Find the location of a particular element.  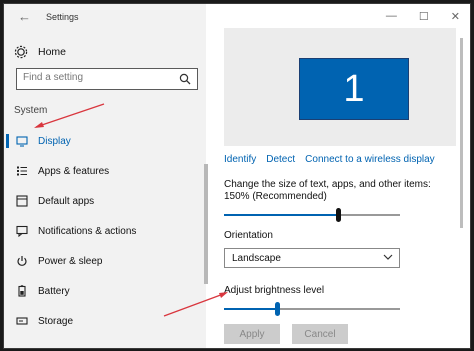

window-title: Settings is located at coordinates (62, 17).